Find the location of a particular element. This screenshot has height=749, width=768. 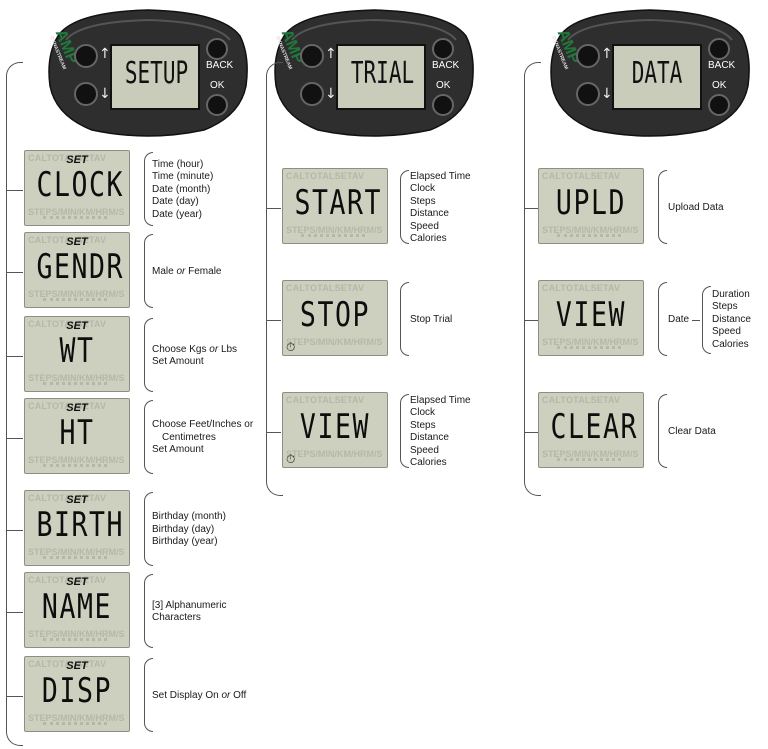

lcd-screen: CALTOTALSETAV STEPS/MIN/KM/HRM/S UPLD is located at coordinates (591, 206).